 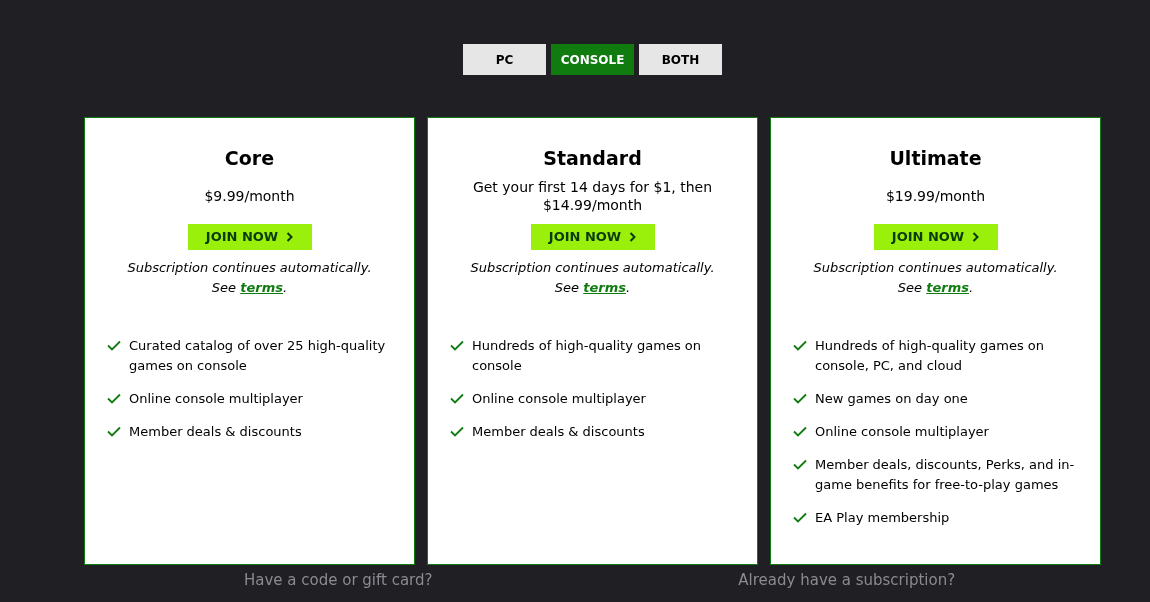 I want to click on feature-text: Curated catalog of over 25 high-quality games on console, so click(x=258, y=356).